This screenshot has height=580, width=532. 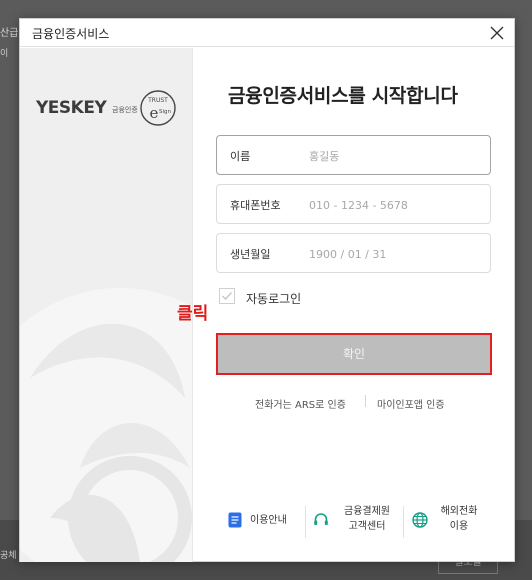 What do you see at coordinates (321, 519) in the screenshot?
I see `headset-icon` at bounding box center [321, 519].